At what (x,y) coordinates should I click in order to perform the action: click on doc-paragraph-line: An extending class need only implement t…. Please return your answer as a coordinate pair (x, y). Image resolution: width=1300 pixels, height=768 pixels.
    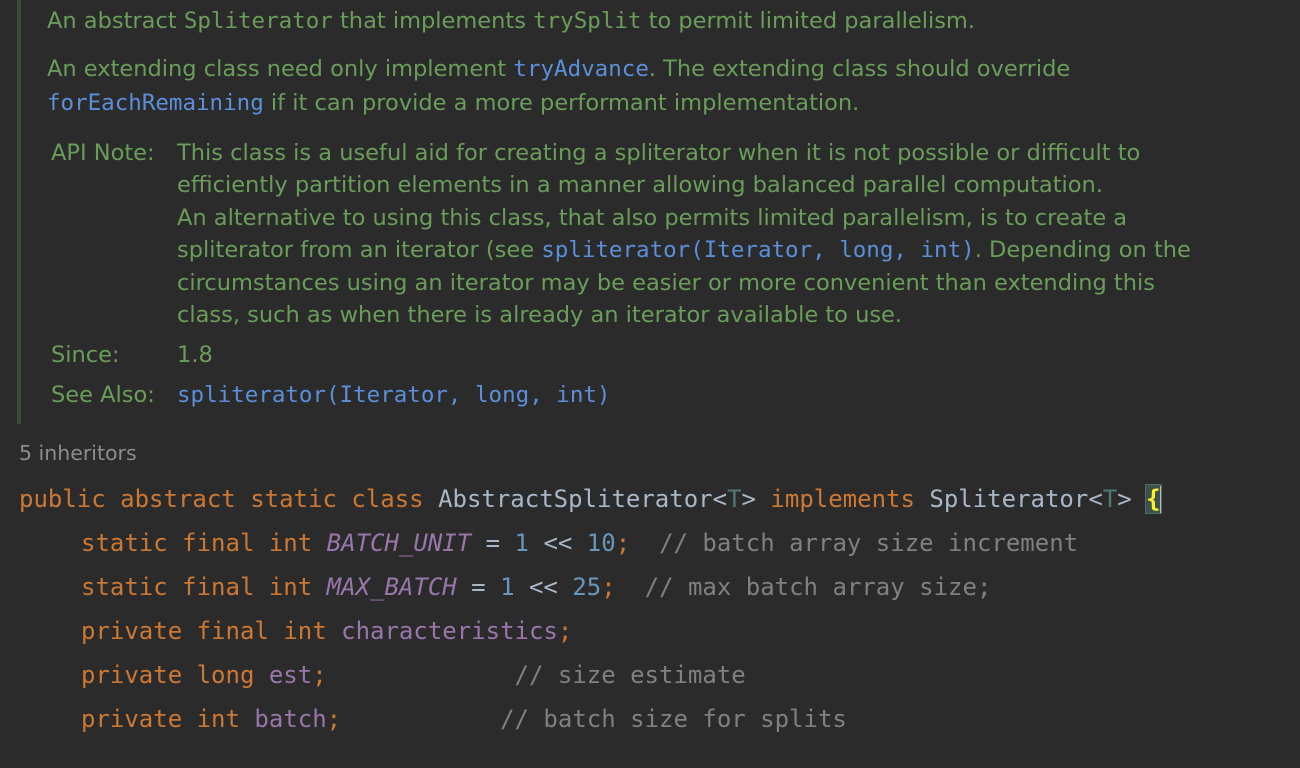
    Looking at the image, I should click on (558, 69).